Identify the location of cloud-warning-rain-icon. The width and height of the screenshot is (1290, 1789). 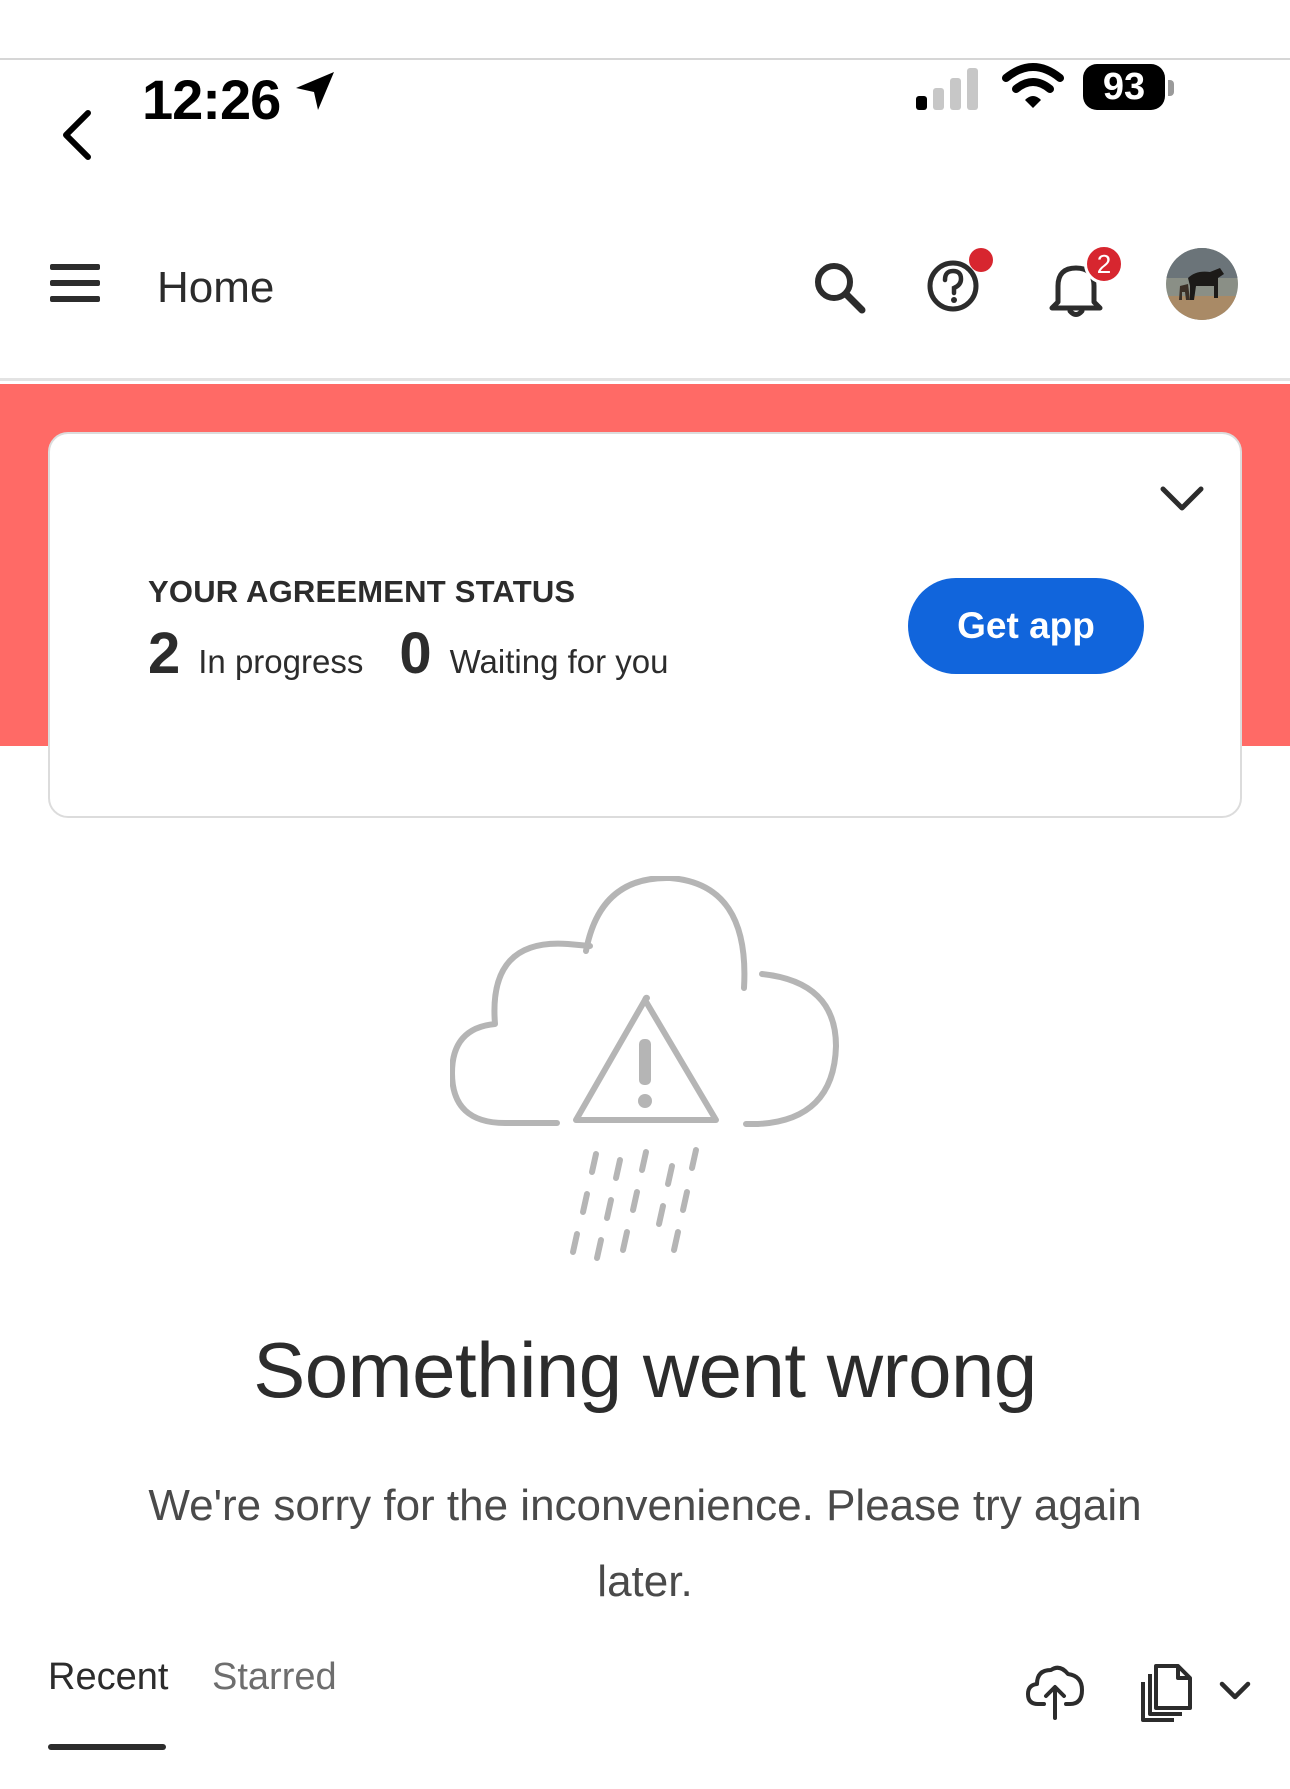
(644, 1068).